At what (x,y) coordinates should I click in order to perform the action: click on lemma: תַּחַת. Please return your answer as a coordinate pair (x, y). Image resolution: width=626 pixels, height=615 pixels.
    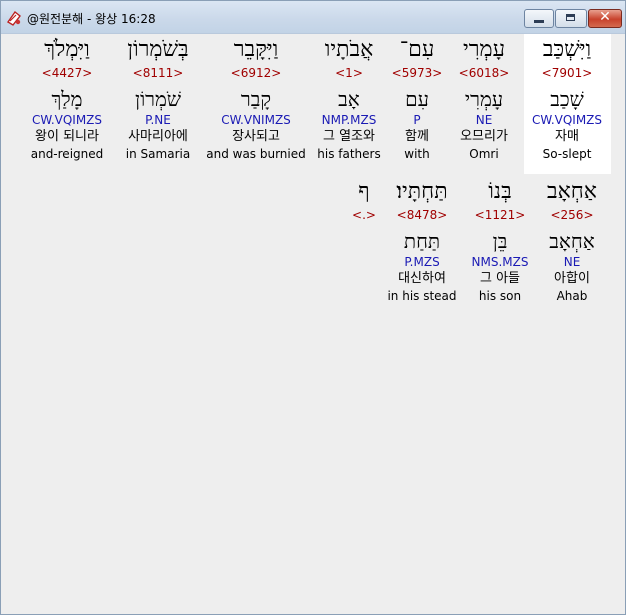
    Looking at the image, I should click on (422, 241).